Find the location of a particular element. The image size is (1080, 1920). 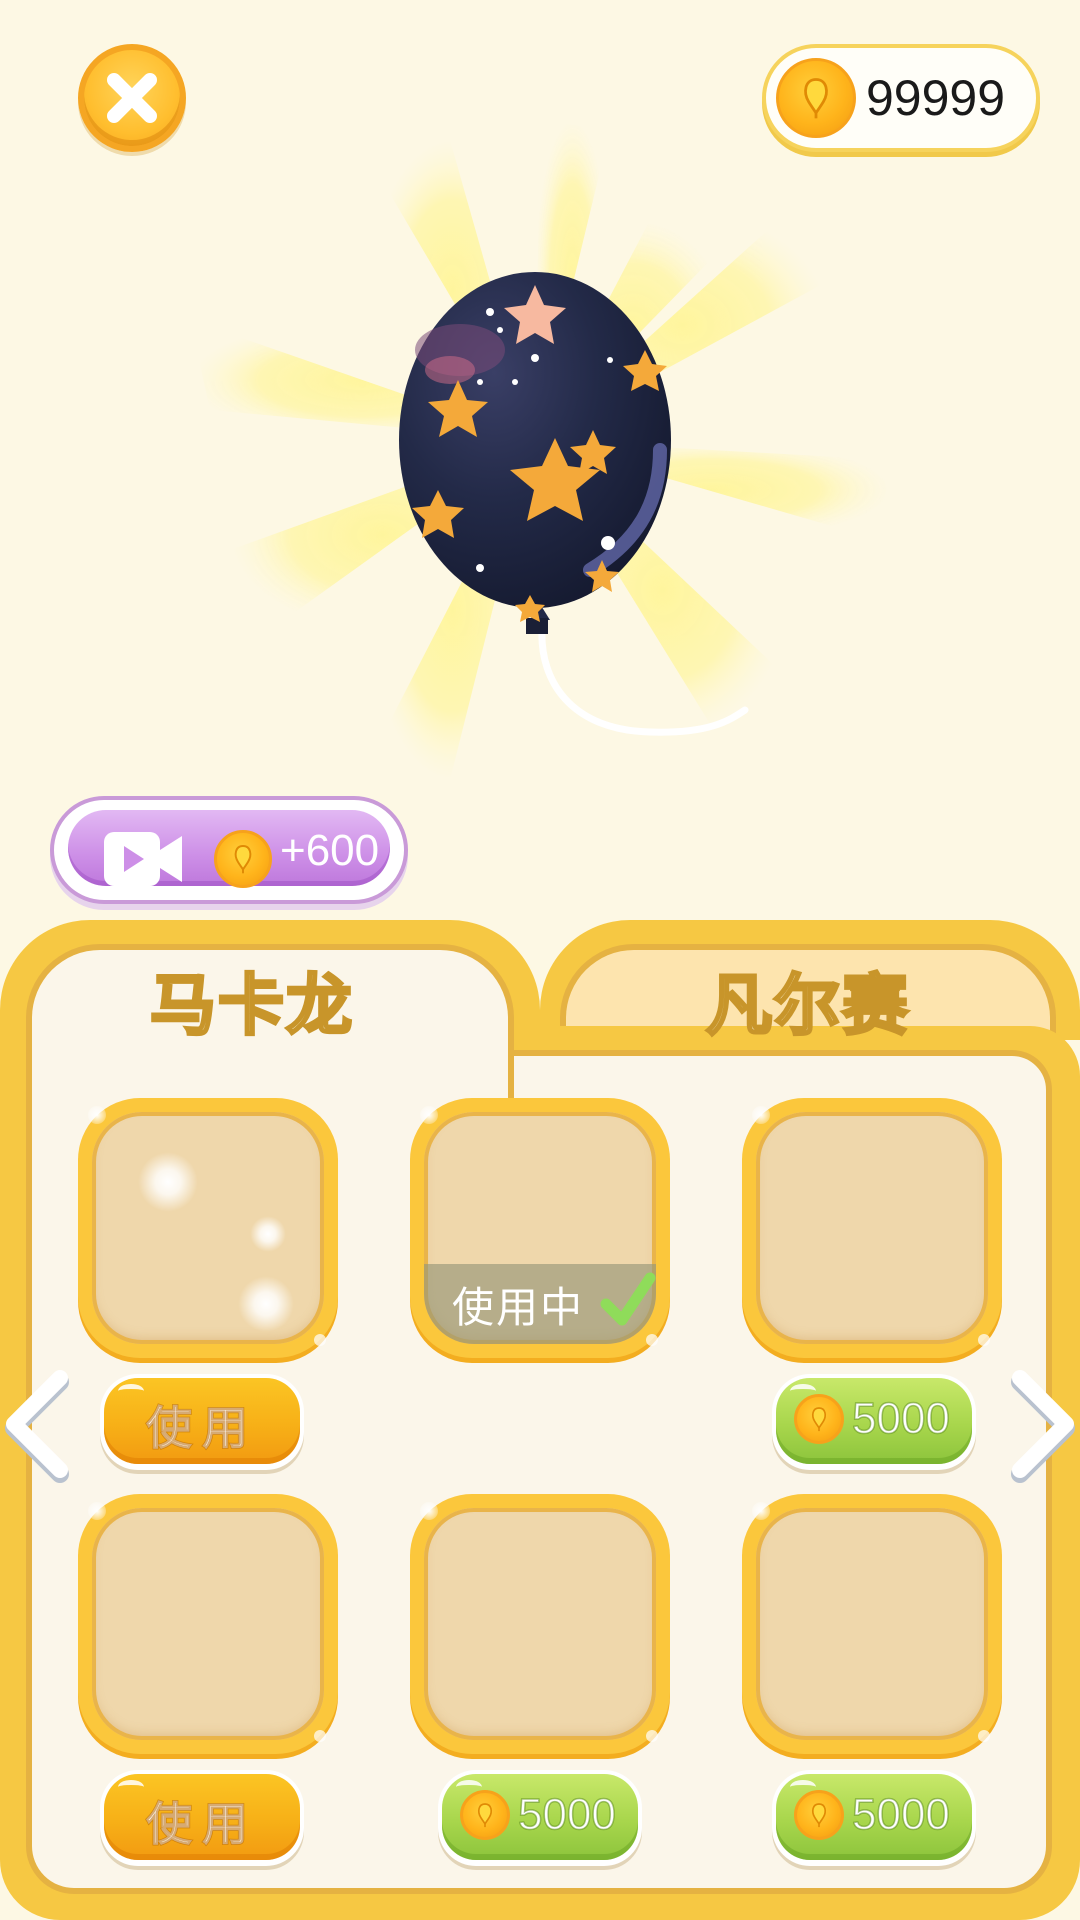

balloon-slot-2: 使用中 is located at coordinates (540, 1228).